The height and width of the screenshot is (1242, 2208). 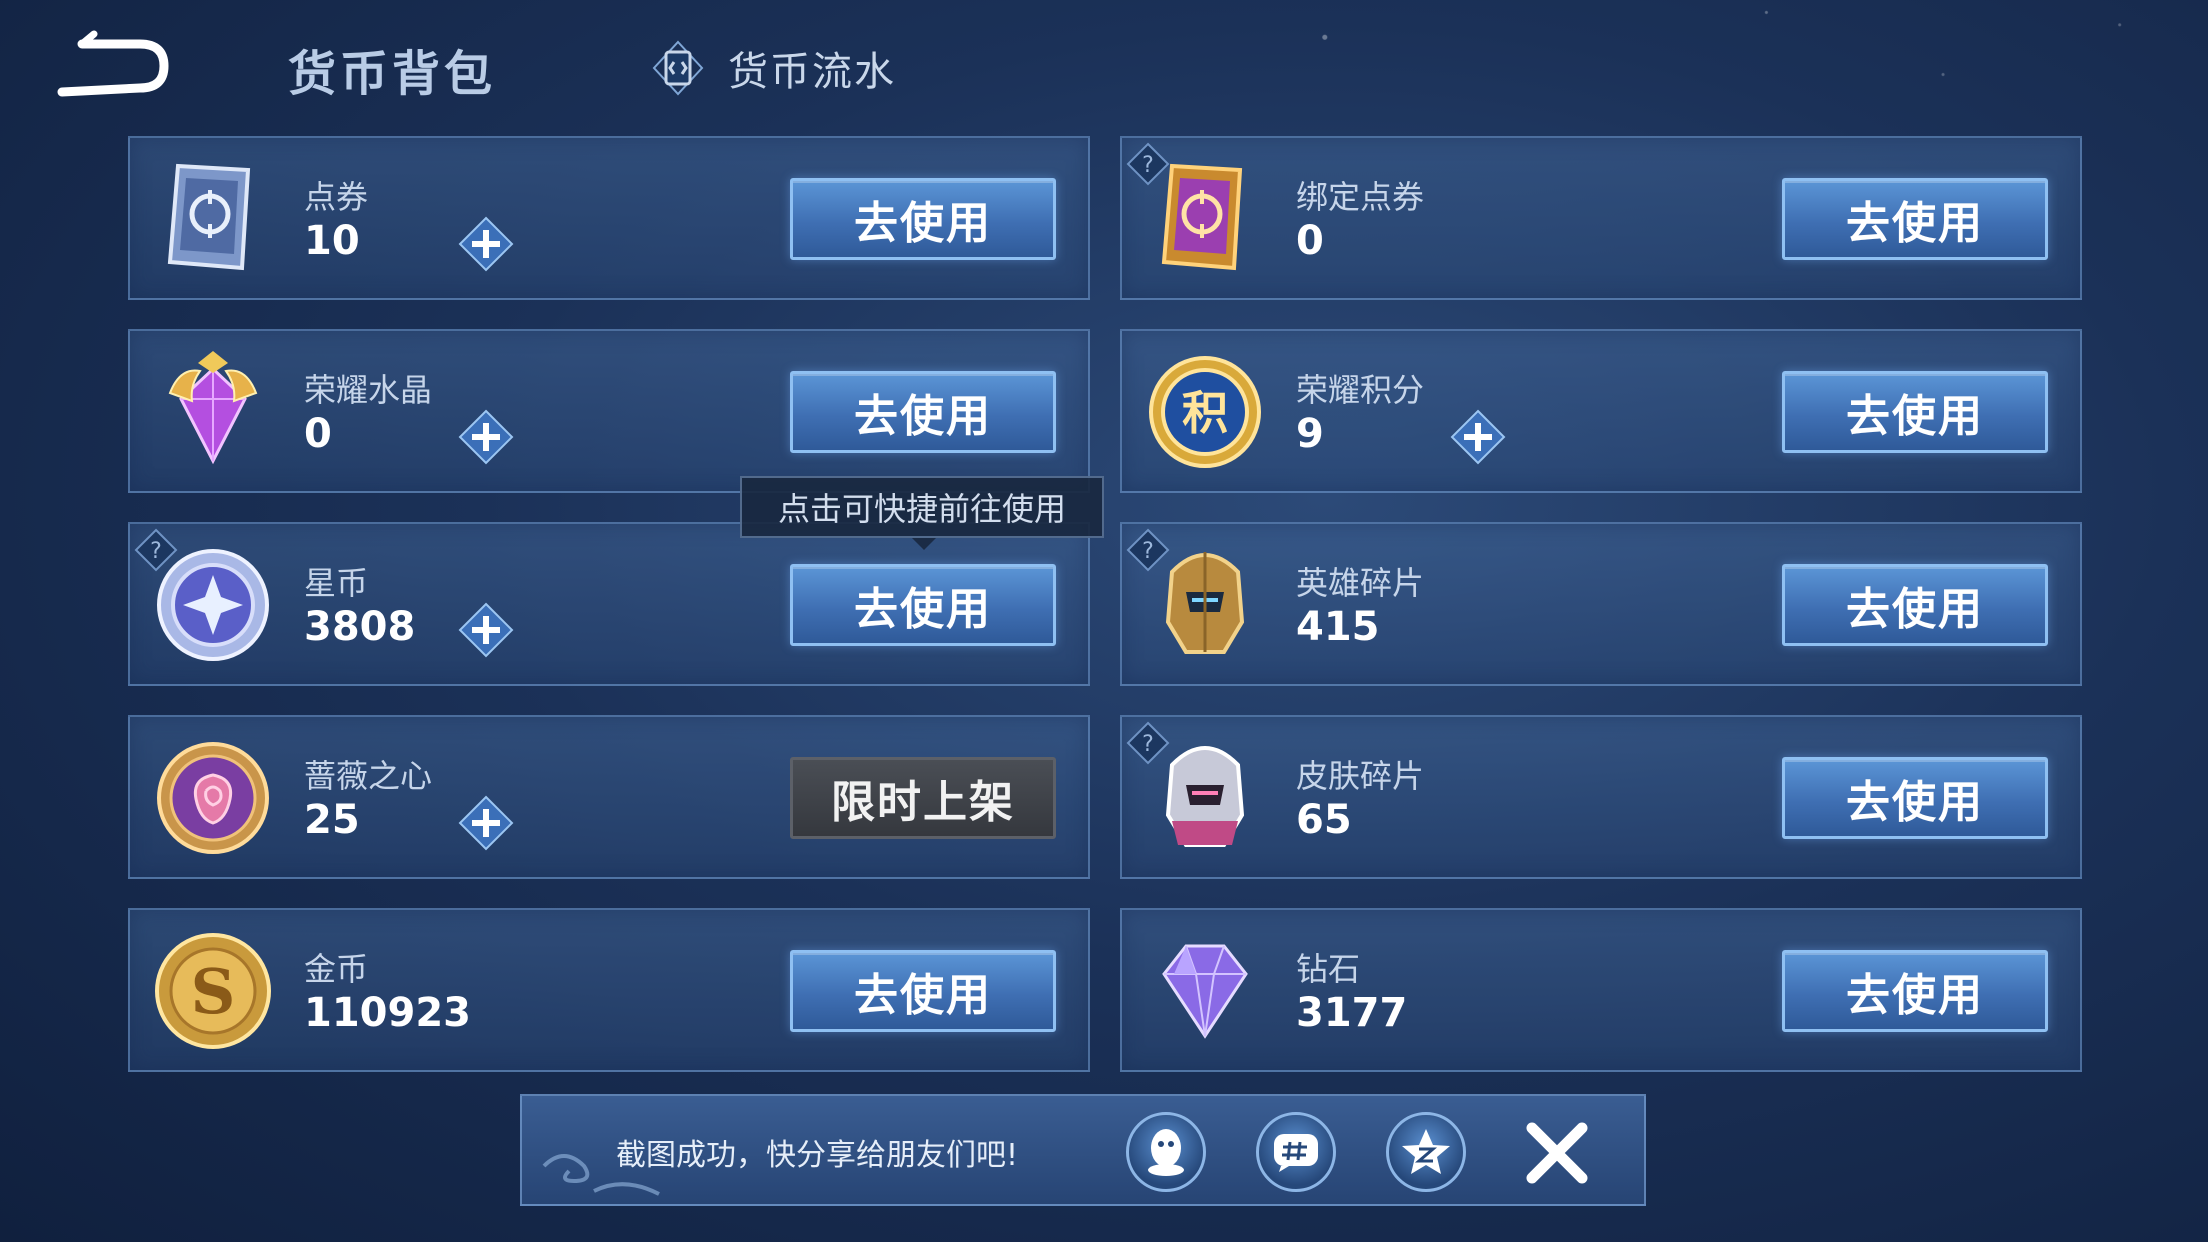 What do you see at coordinates (332, 241) in the screenshot?
I see `currency-amount: 10` at bounding box center [332, 241].